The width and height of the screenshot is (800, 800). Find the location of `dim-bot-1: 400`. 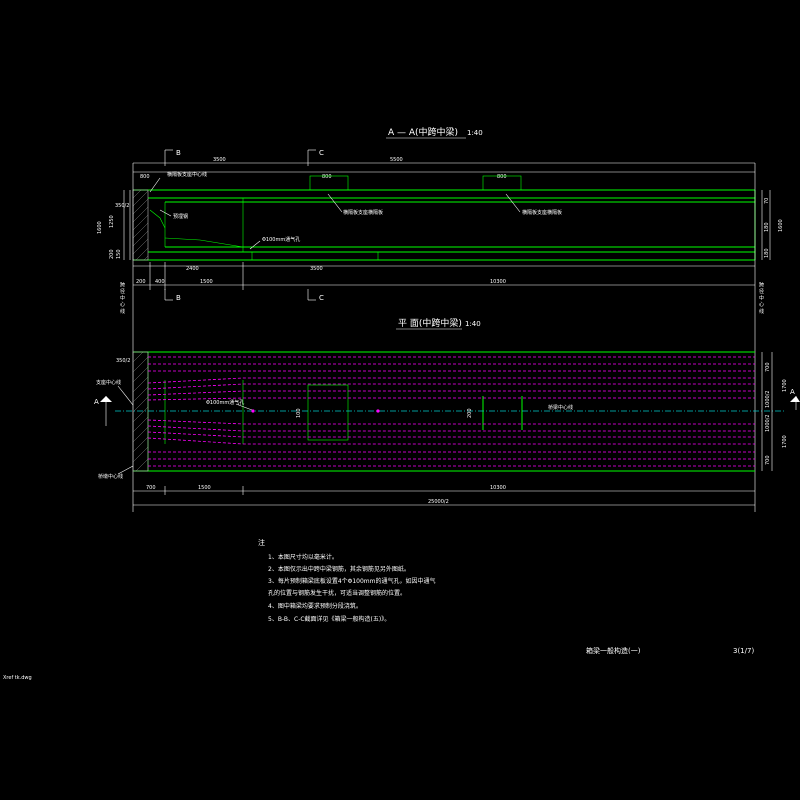

dim-bot-1: 400 is located at coordinates (160, 282).